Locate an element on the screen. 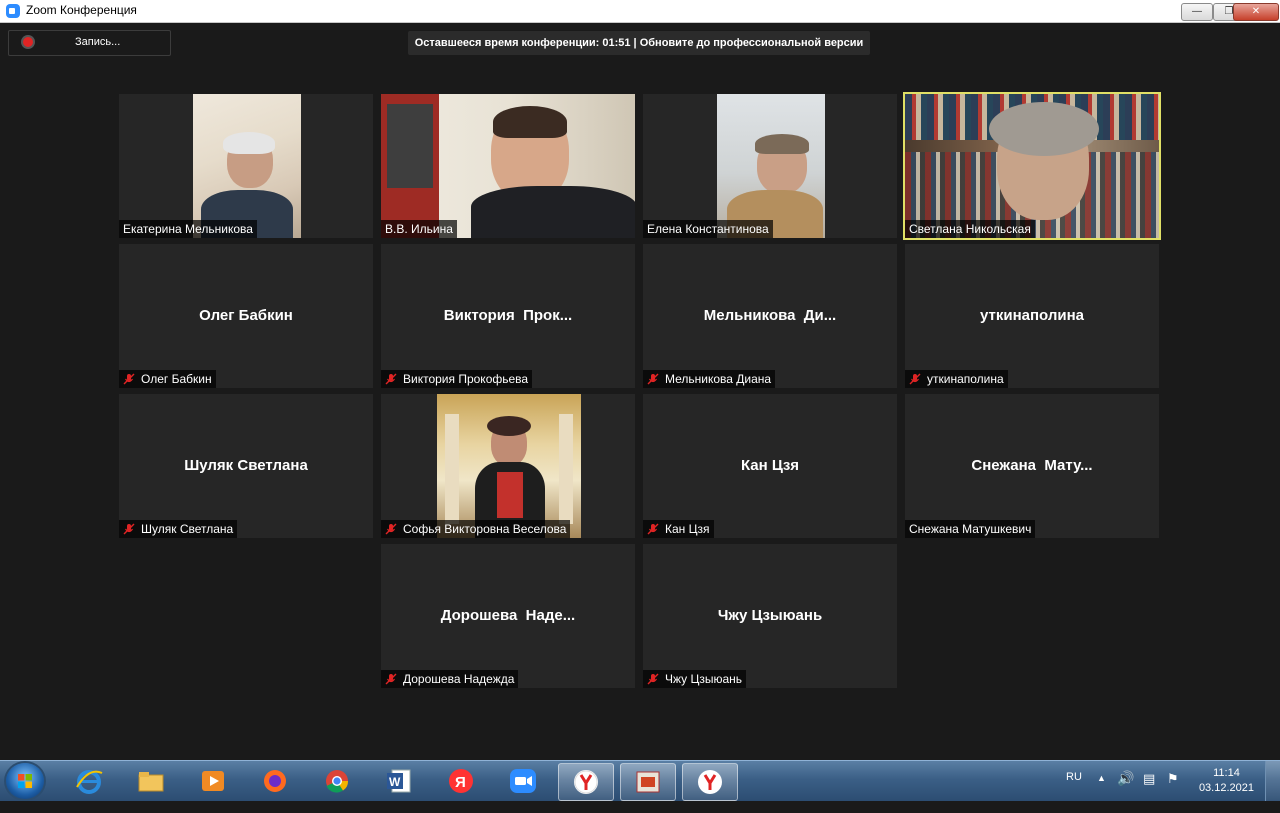  minimize-button: — is located at coordinates (1197, 12).